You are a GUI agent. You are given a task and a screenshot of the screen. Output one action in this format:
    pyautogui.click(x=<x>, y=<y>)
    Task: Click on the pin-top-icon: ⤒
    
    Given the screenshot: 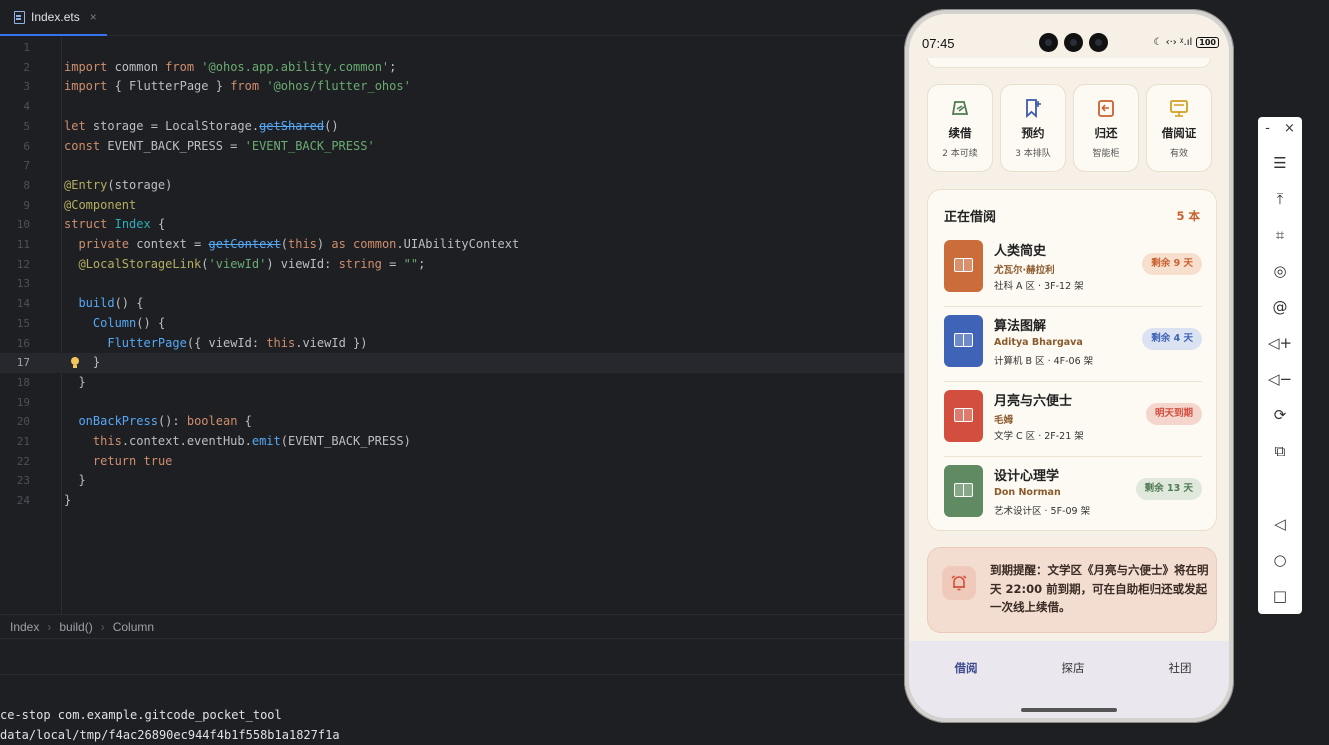 What is the action you would take?
    pyautogui.click(x=1280, y=199)
    